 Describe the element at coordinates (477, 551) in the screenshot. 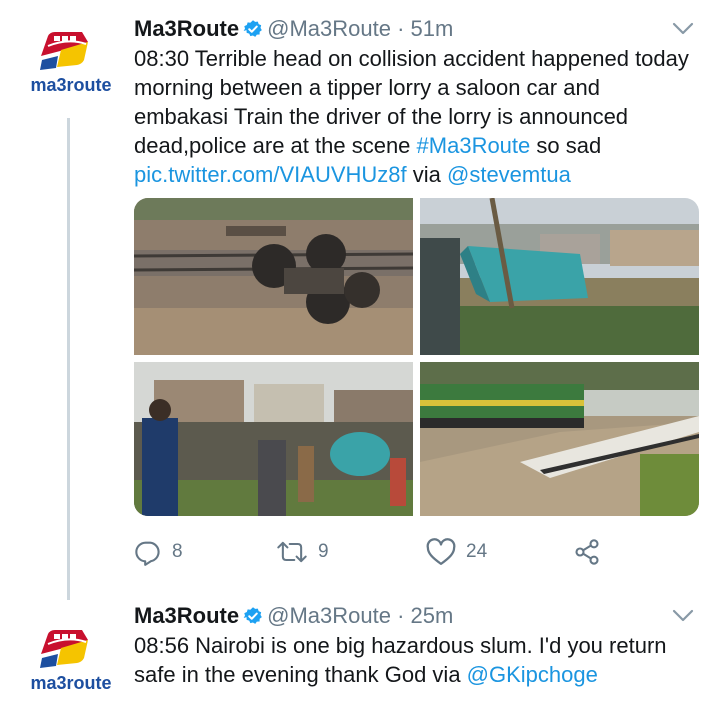

I see `like-count: 24` at that location.